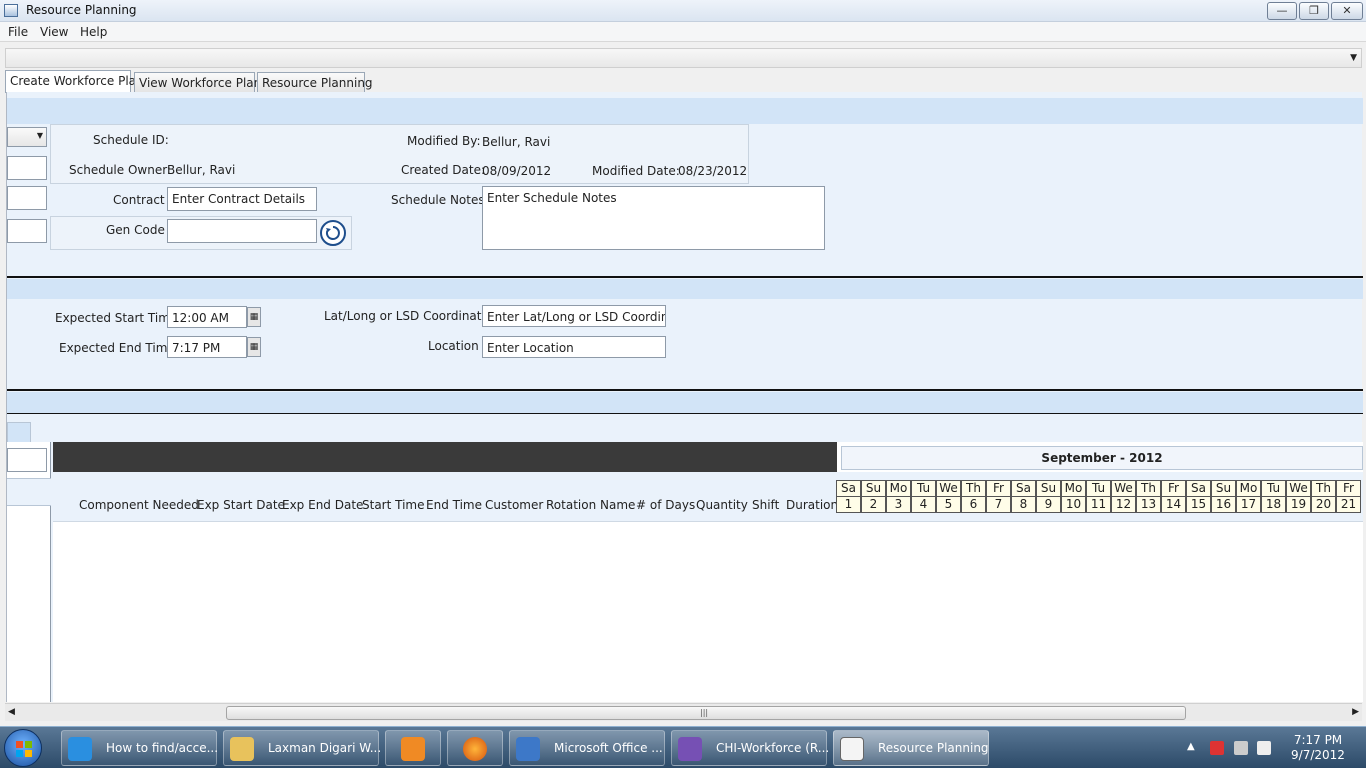 The image size is (1366, 768). What do you see at coordinates (475, 748) in the screenshot?
I see `taskbar-item-firefox` at bounding box center [475, 748].